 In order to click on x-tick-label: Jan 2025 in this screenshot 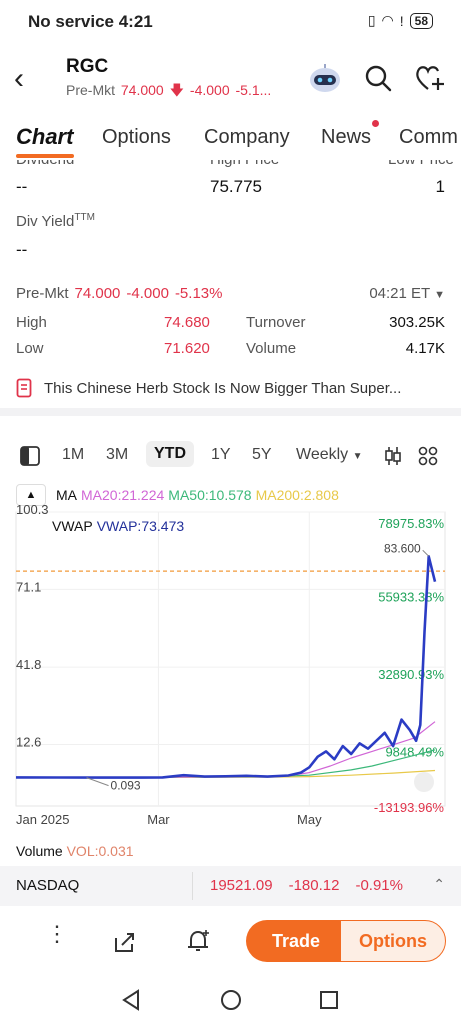, I will do `click(43, 819)`.